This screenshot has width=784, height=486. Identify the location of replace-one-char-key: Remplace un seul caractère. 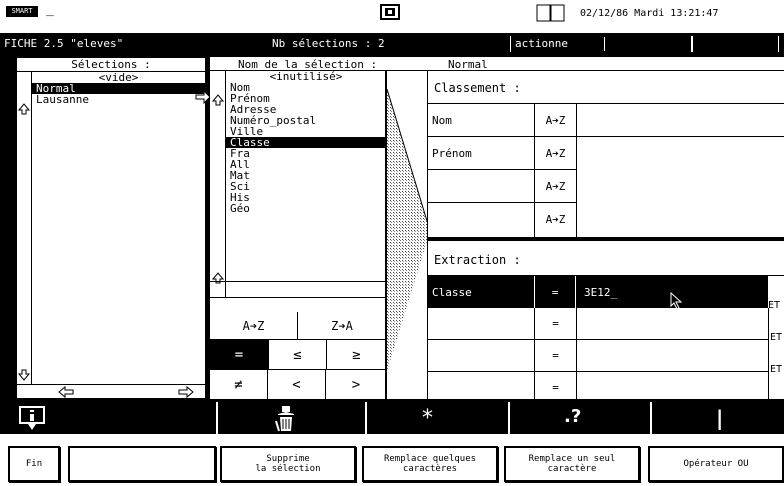
(572, 464).